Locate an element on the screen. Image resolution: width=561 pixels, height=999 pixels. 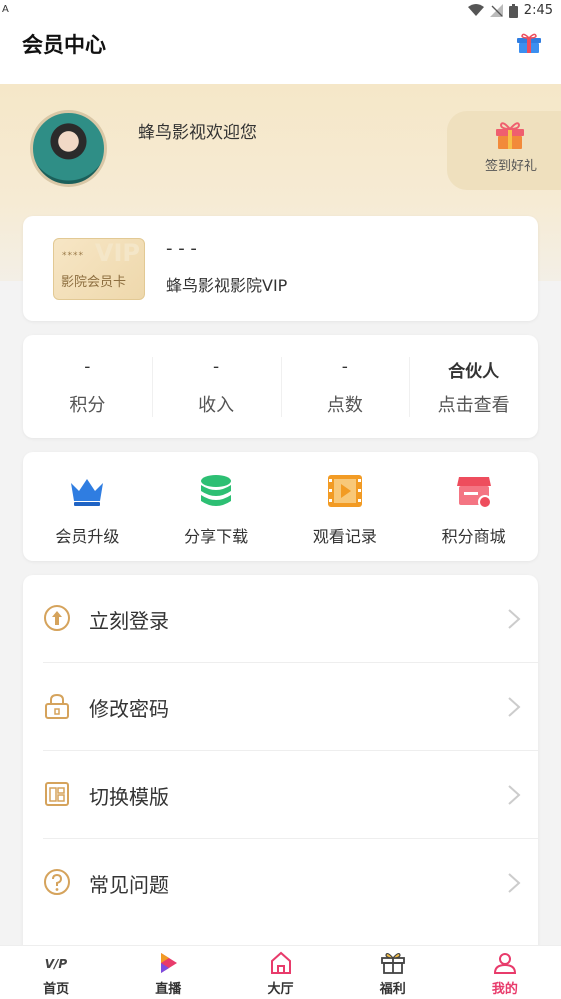
menu-item-password: 修改密码 is located at coordinates (280, 707).